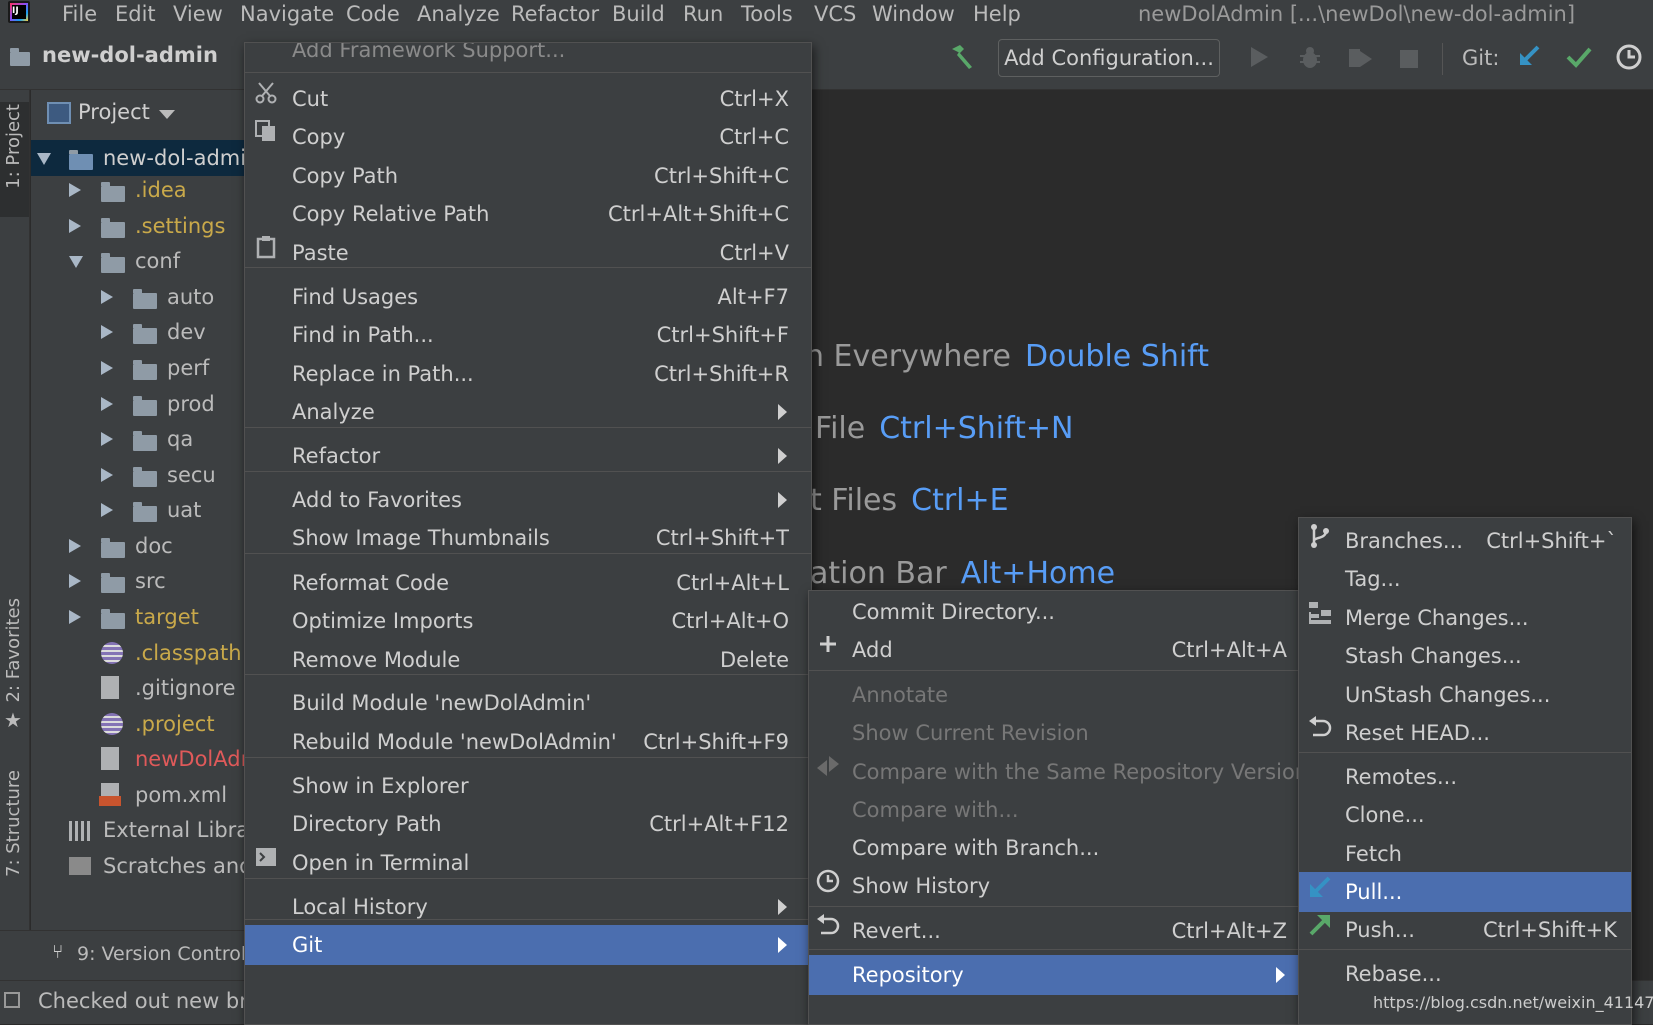 This screenshot has height=1025, width=1653. I want to click on menu-run: Run, so click(703, 14).